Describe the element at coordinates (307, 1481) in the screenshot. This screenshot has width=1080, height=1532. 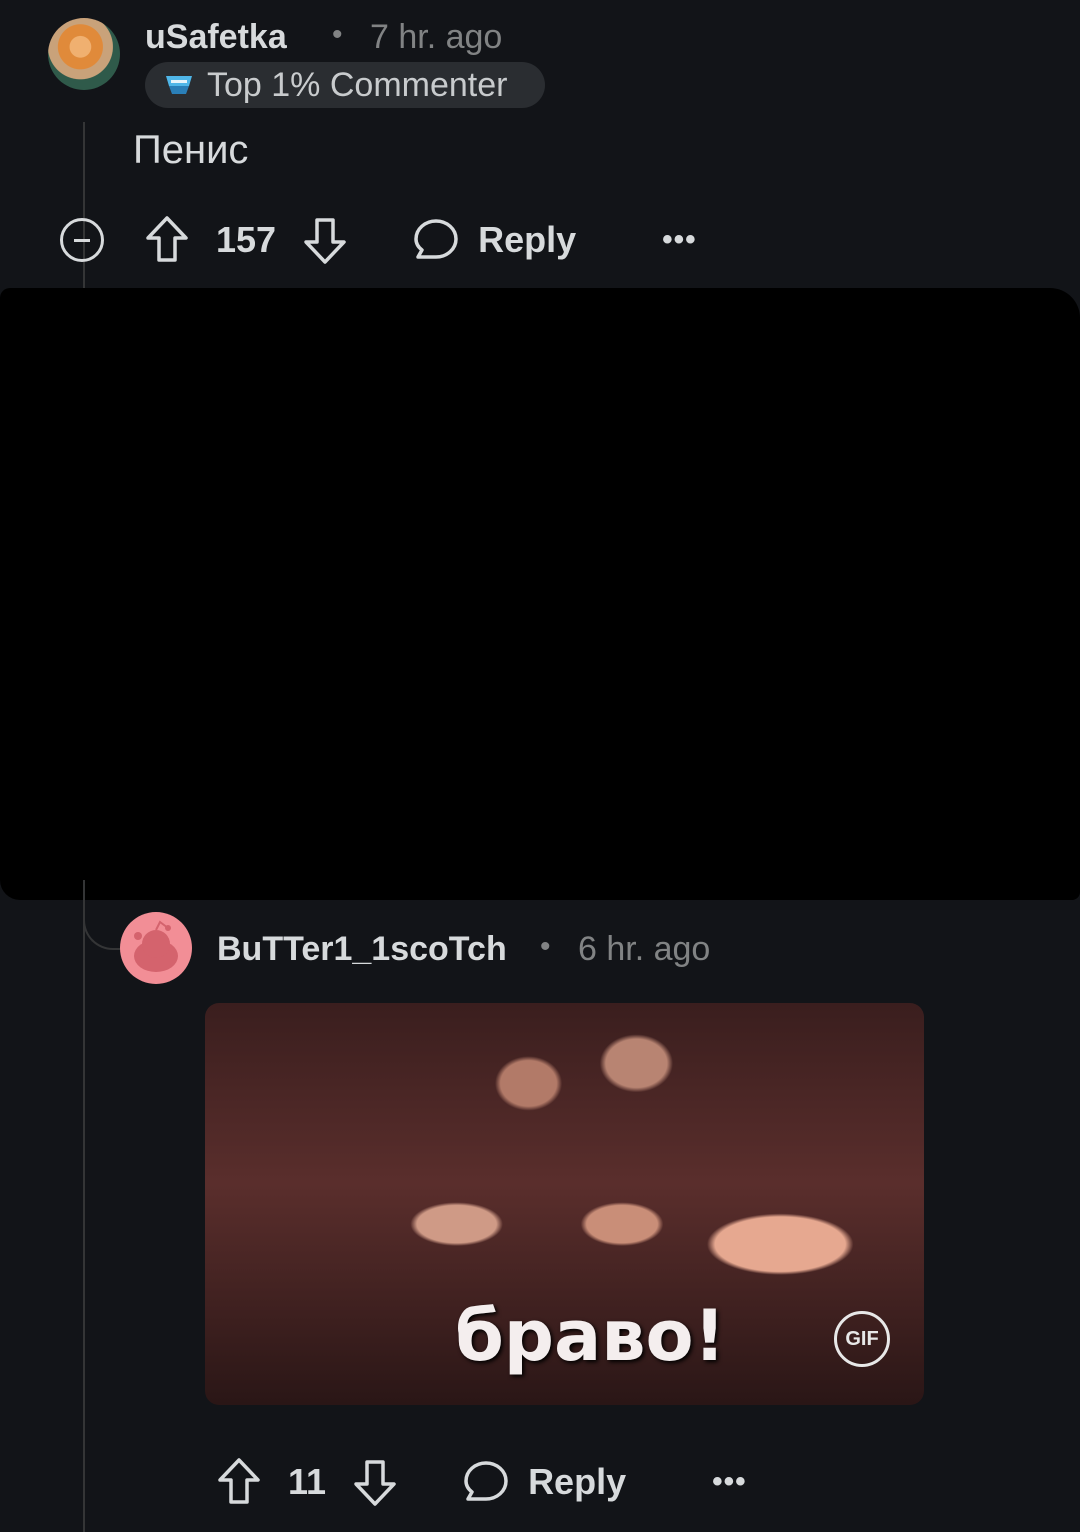
I see `vote-count: 11` at that location.